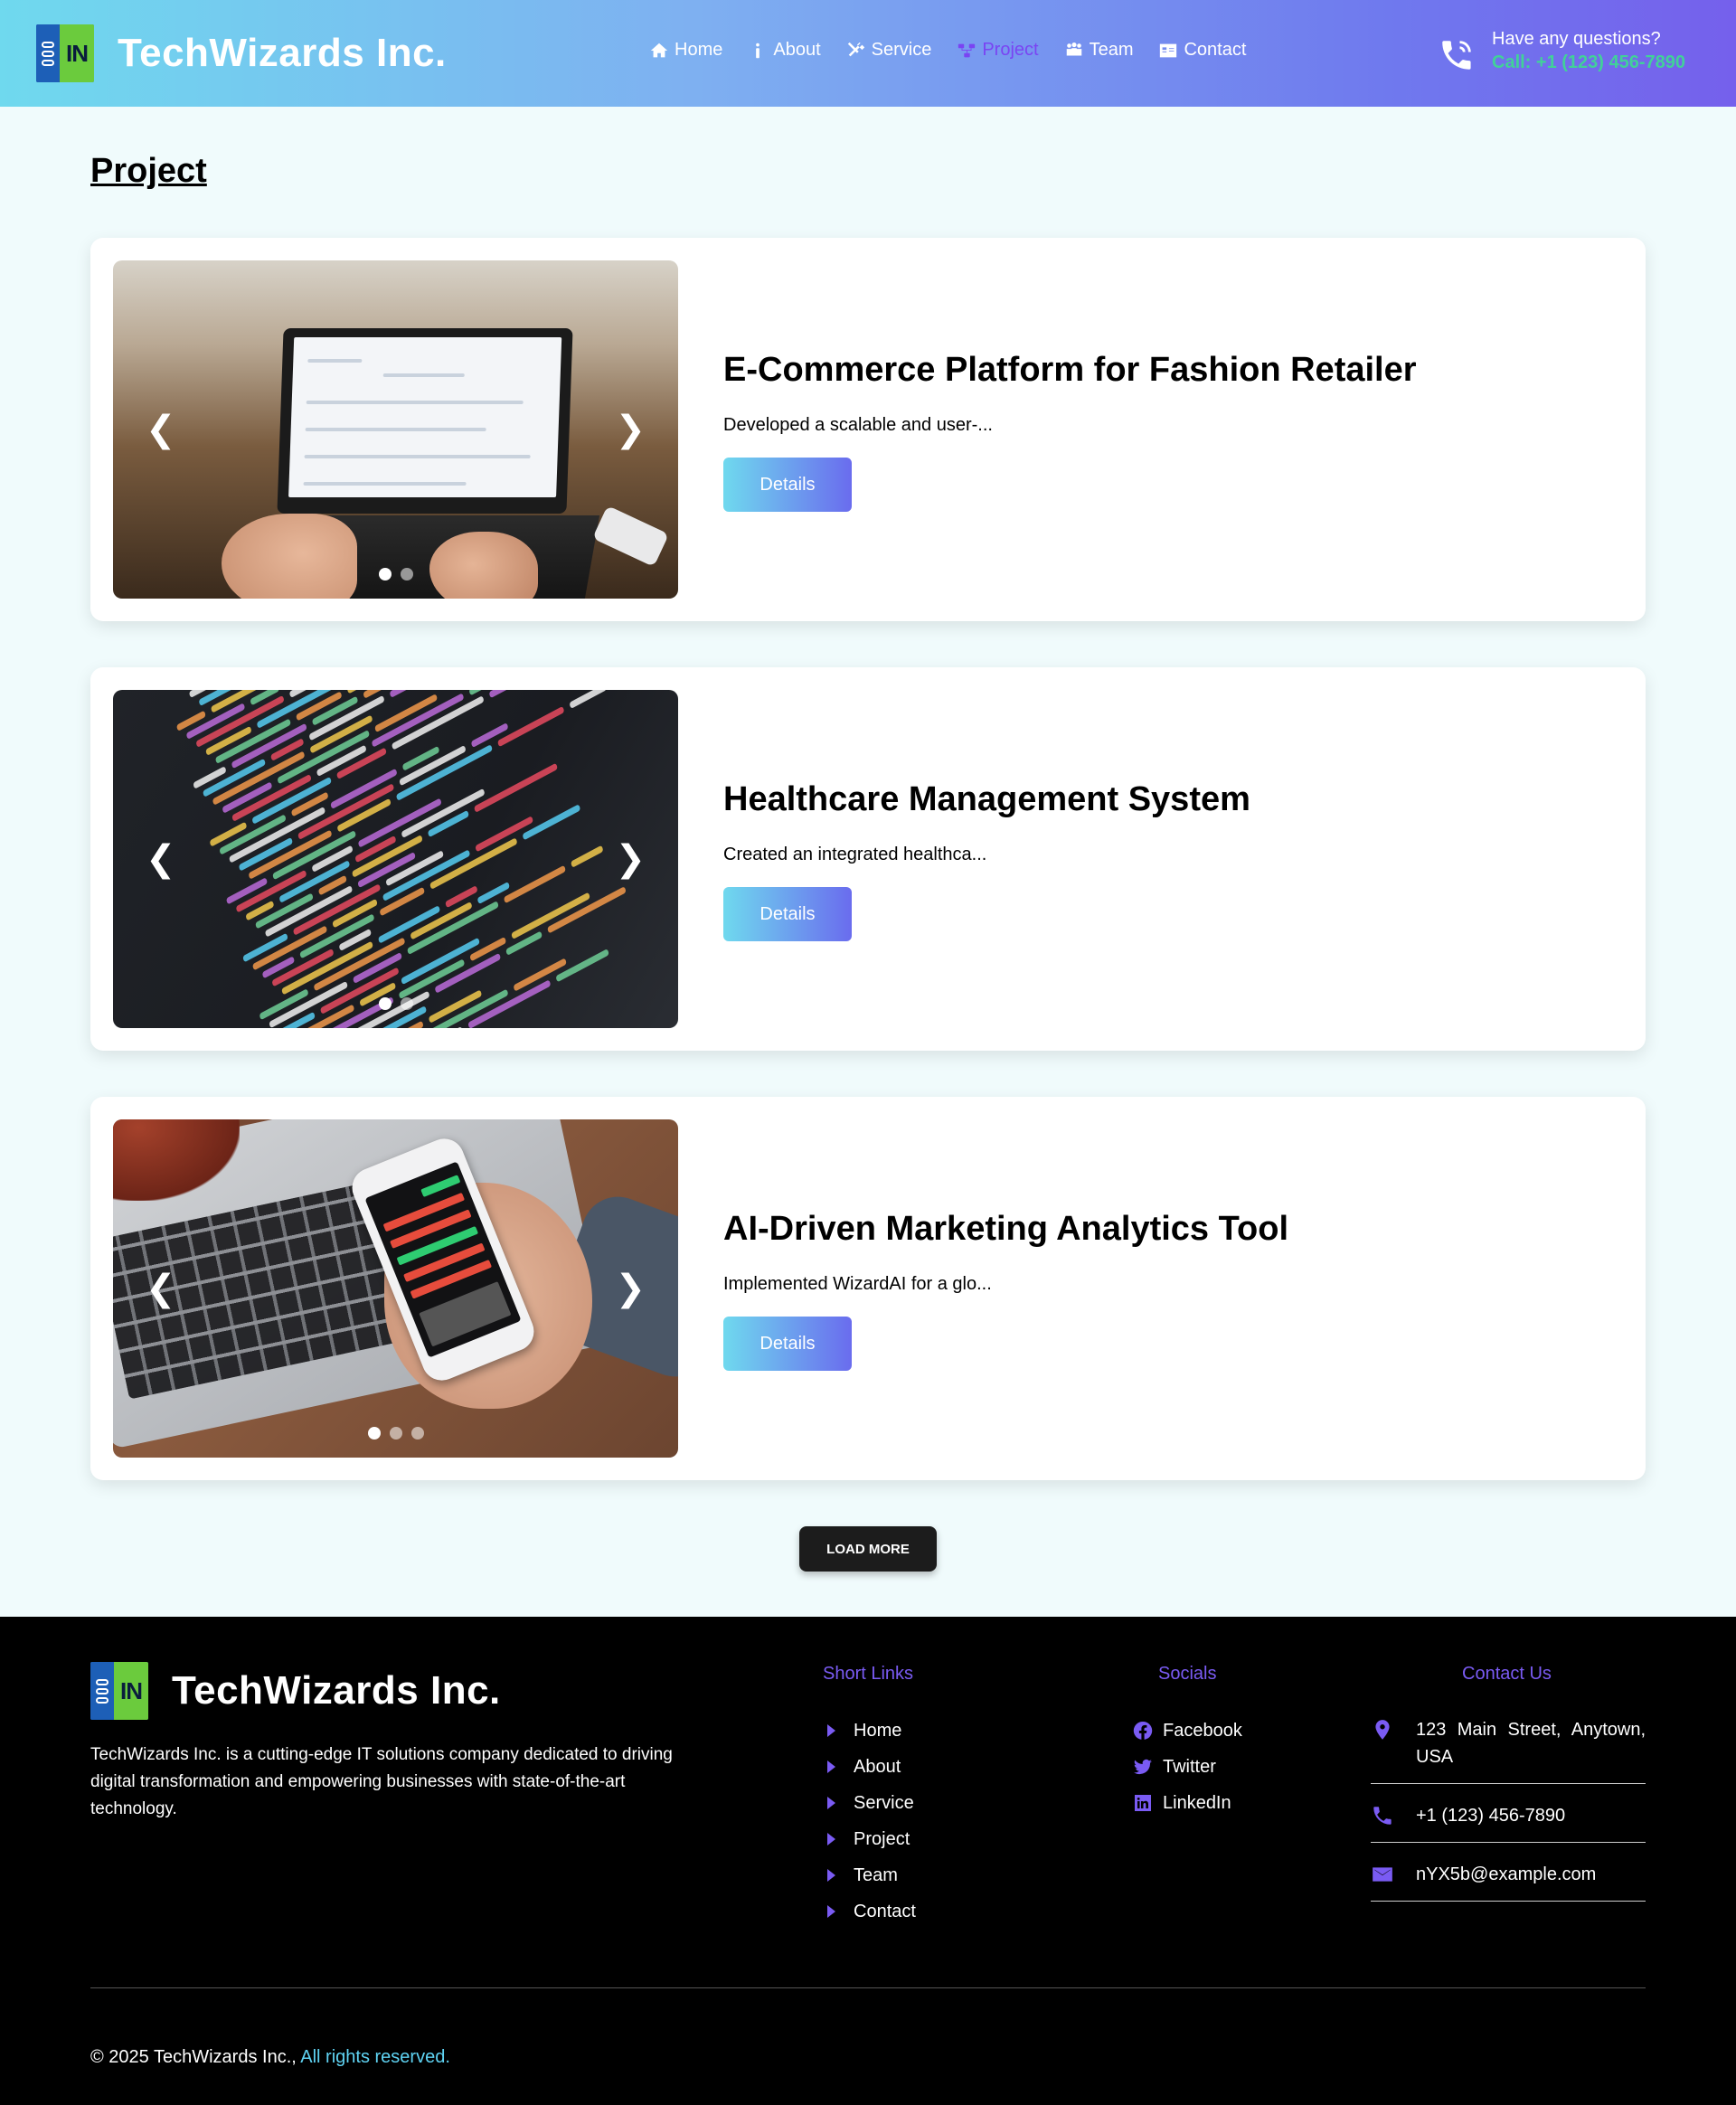  Describe the element at coordinates (868, 1988) in the screenshot. I see `footer-divider` at that location.